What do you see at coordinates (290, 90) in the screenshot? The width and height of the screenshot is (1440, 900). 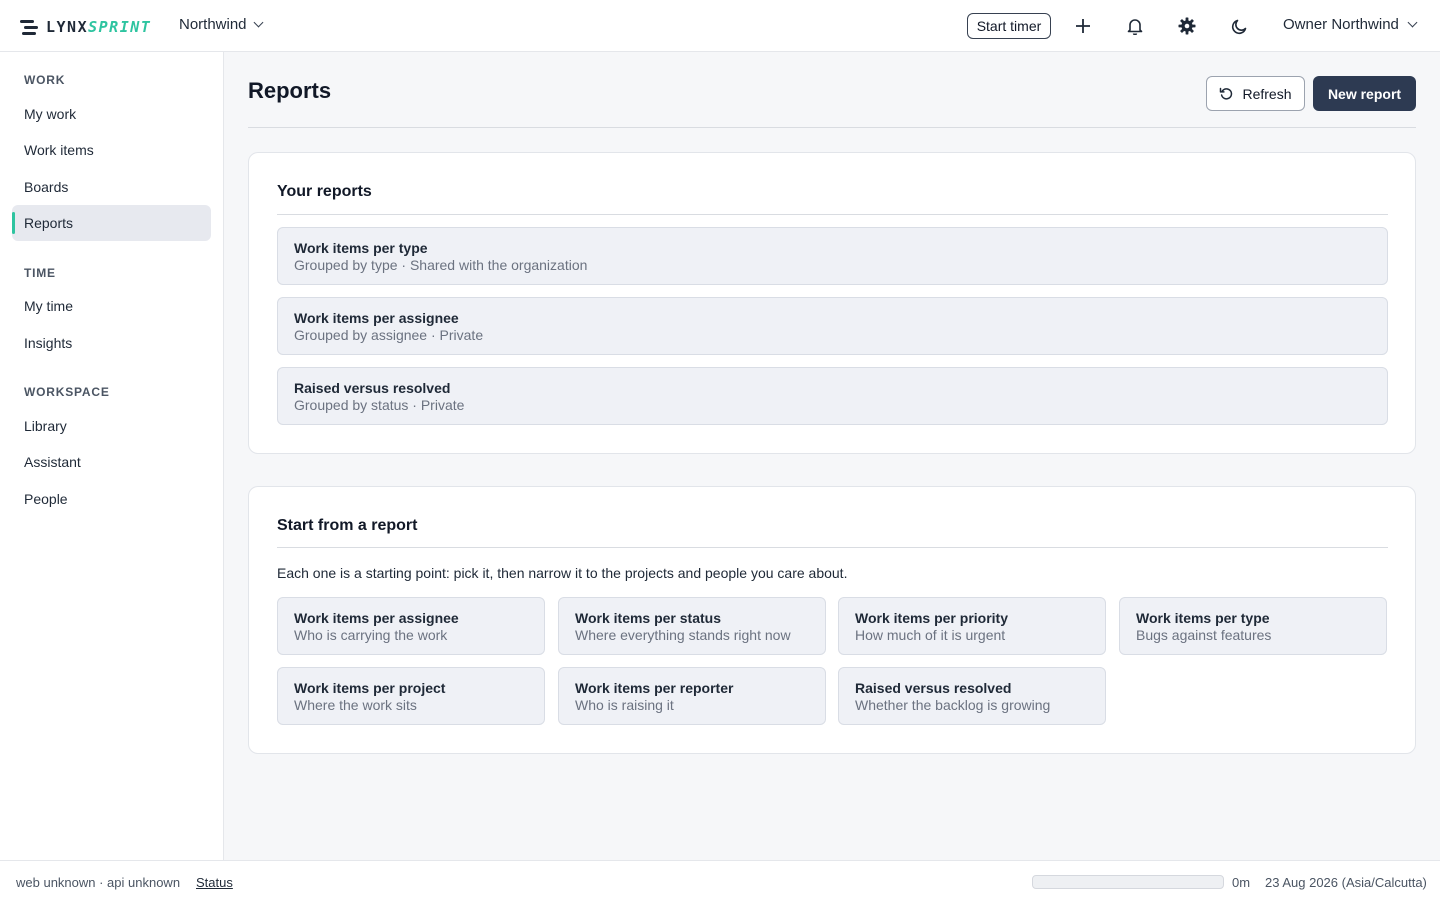 I see `page-title: Reports` at bounding box center [290, 90].